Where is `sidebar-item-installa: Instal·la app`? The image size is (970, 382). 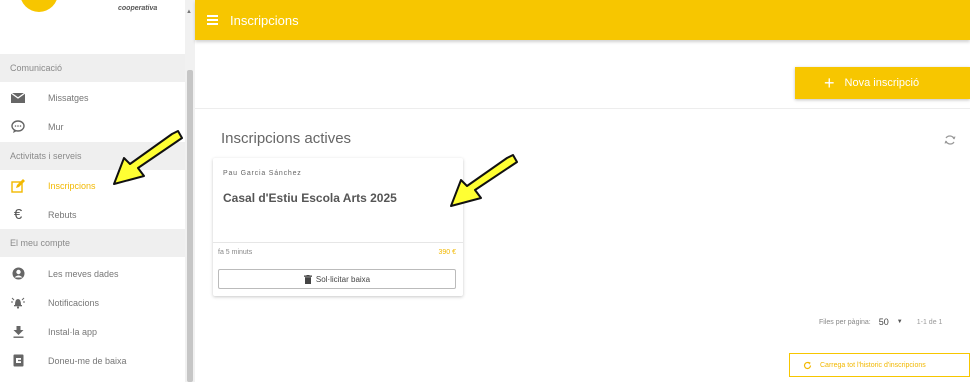 sidebar-item-installa: Instal·la app is located at coordinates (92, 331).